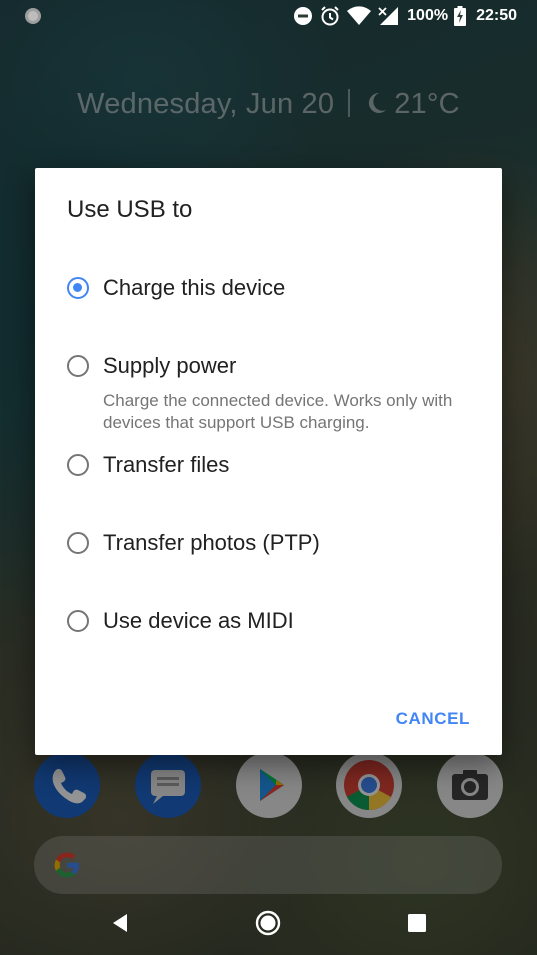  I want to click on no-signal-icon, so click(388, 16).